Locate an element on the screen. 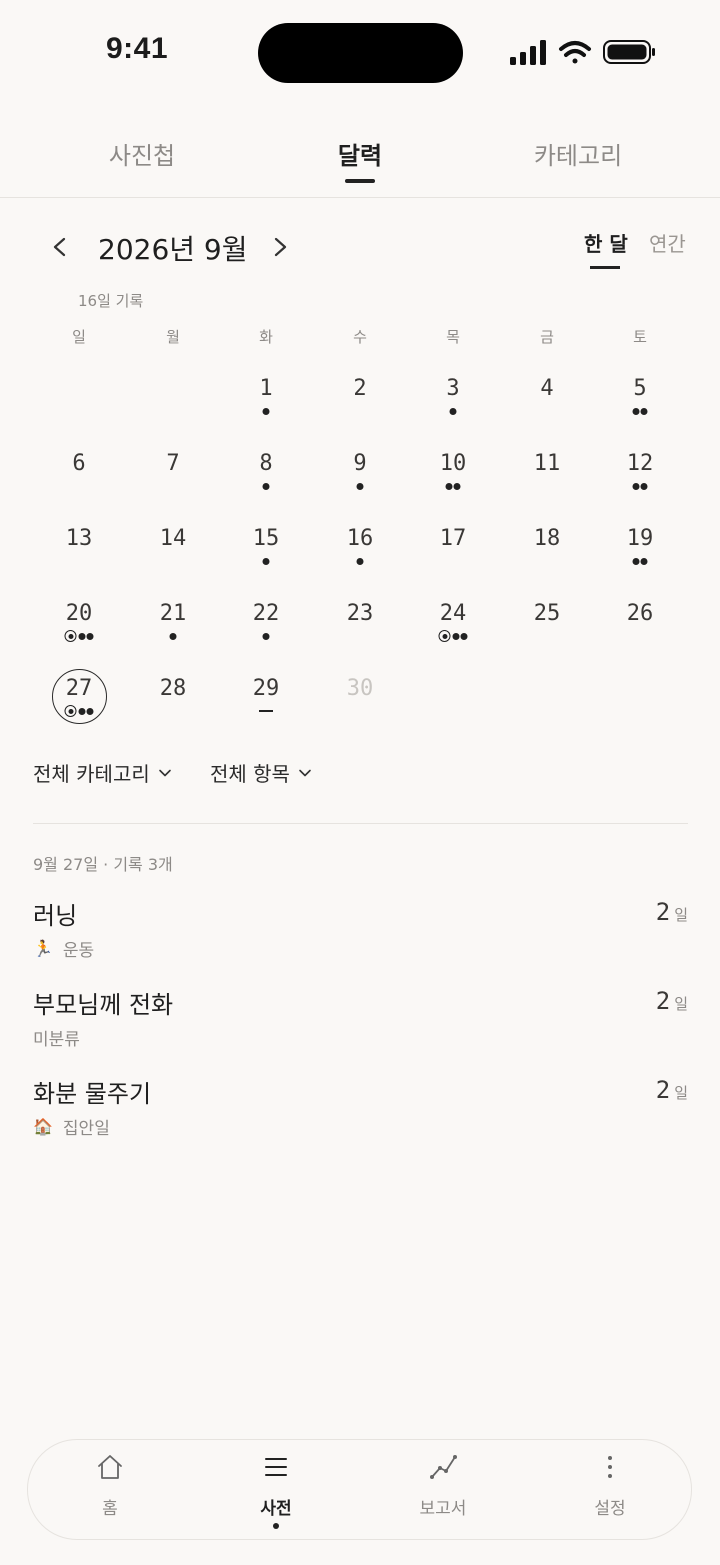 Image resolution: width=720 pixels, height=1565 pixels. status-icons is located at coordinates (582, 52).